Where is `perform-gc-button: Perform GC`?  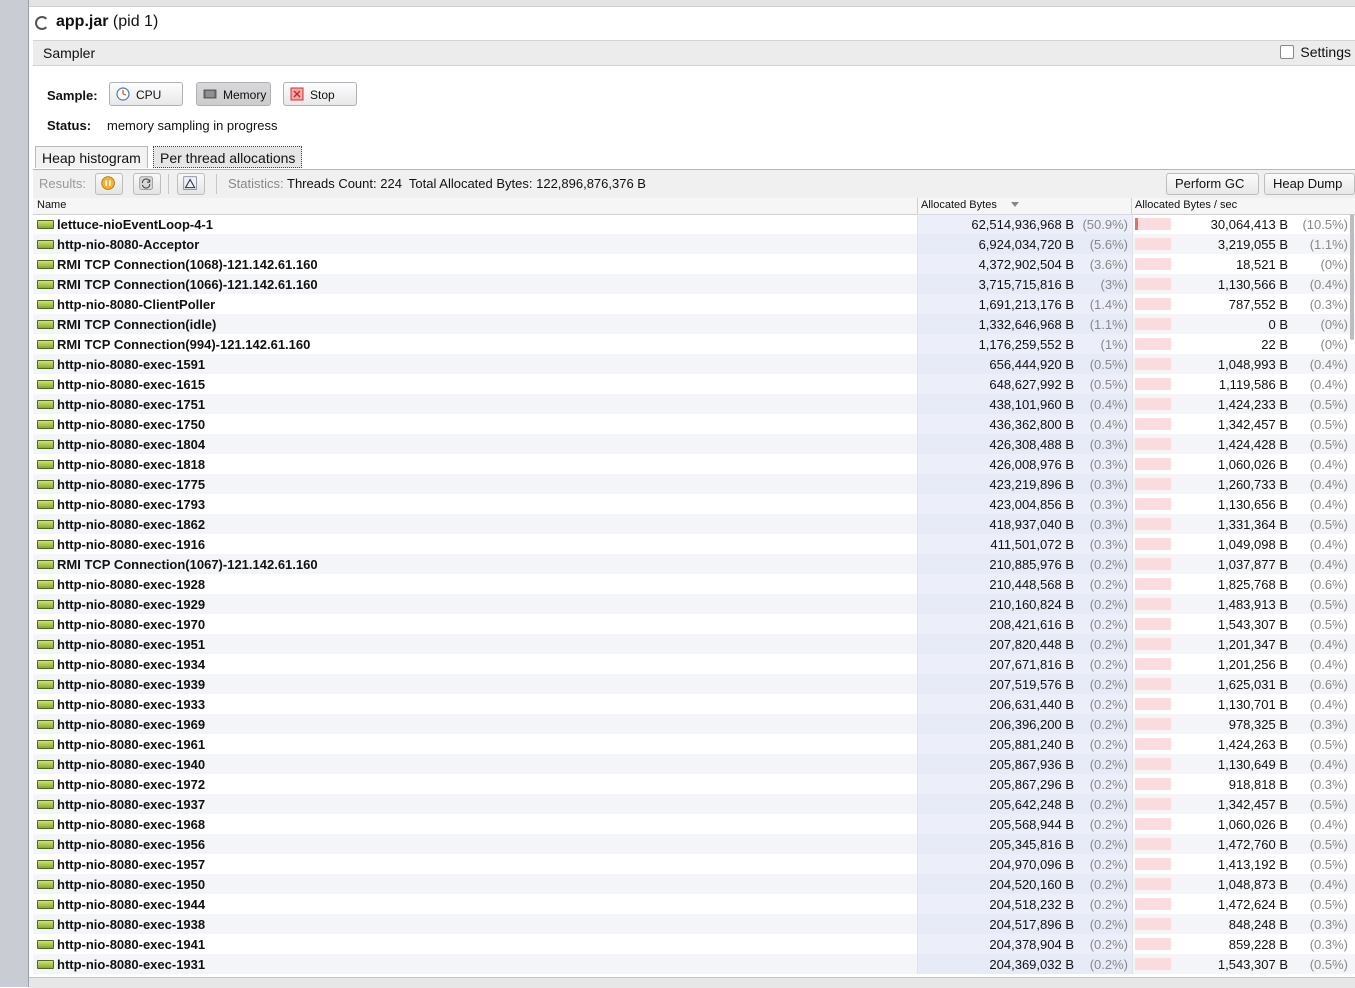
perform-gc-button: Perform GC is located at coordinates (1212, 184).